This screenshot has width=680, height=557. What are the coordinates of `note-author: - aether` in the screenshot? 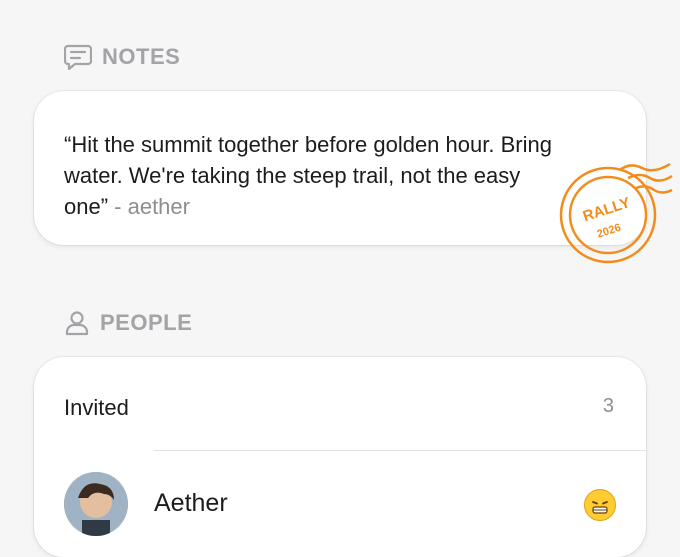 It's located at (149, 206).